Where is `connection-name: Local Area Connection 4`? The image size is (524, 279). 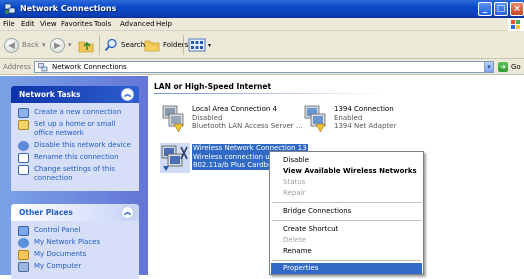 connection-name: Local Area Connection 4 is located at coordinates (234, 109).